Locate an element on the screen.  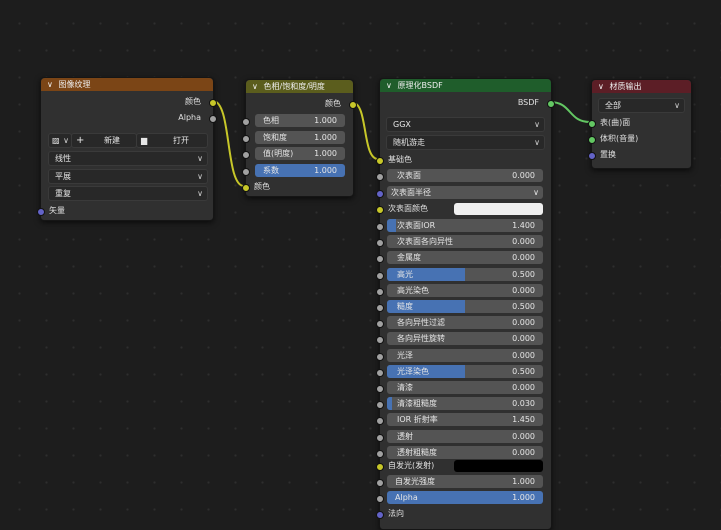
slider-field: 次表面IOR 1.400 is located at coordinates (465, 225).